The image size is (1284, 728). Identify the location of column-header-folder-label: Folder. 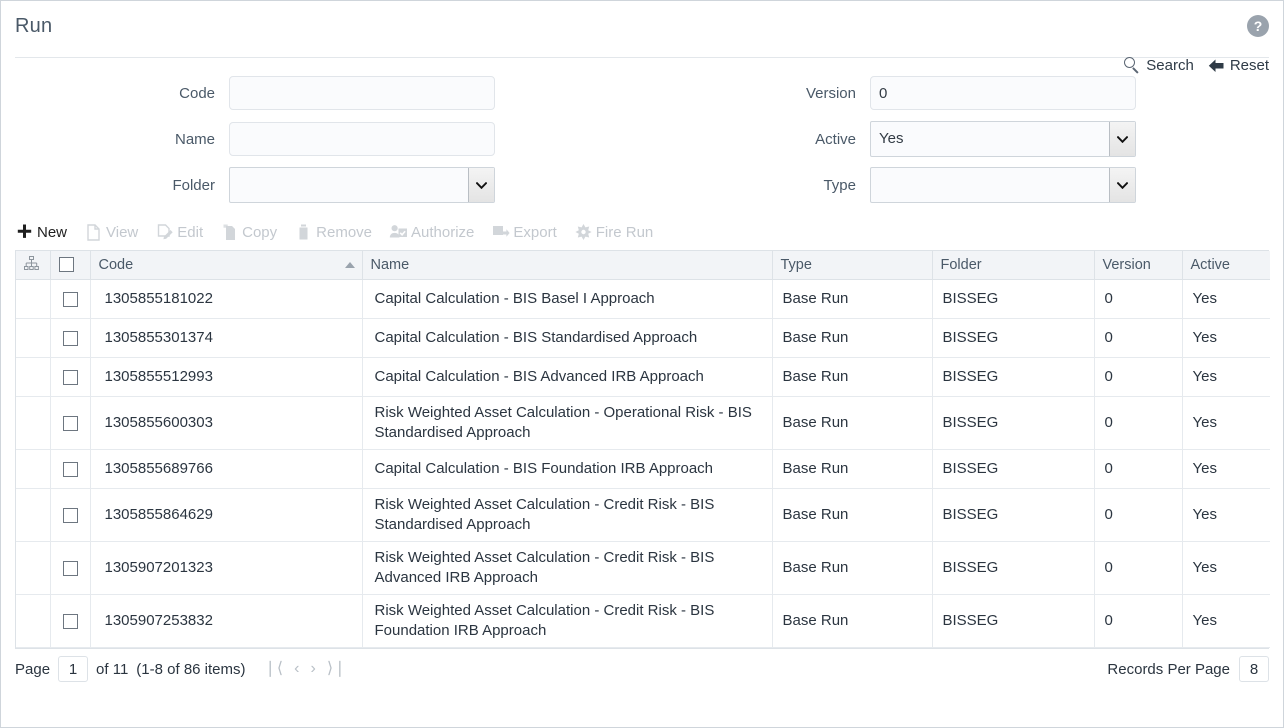
(961, 264).